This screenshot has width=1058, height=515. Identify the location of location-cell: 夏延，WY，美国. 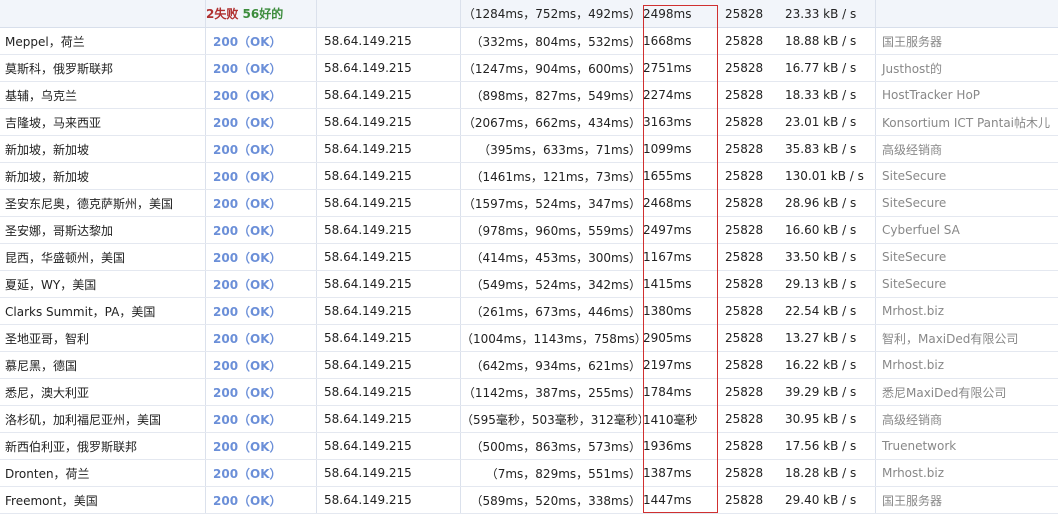
(103, 284).